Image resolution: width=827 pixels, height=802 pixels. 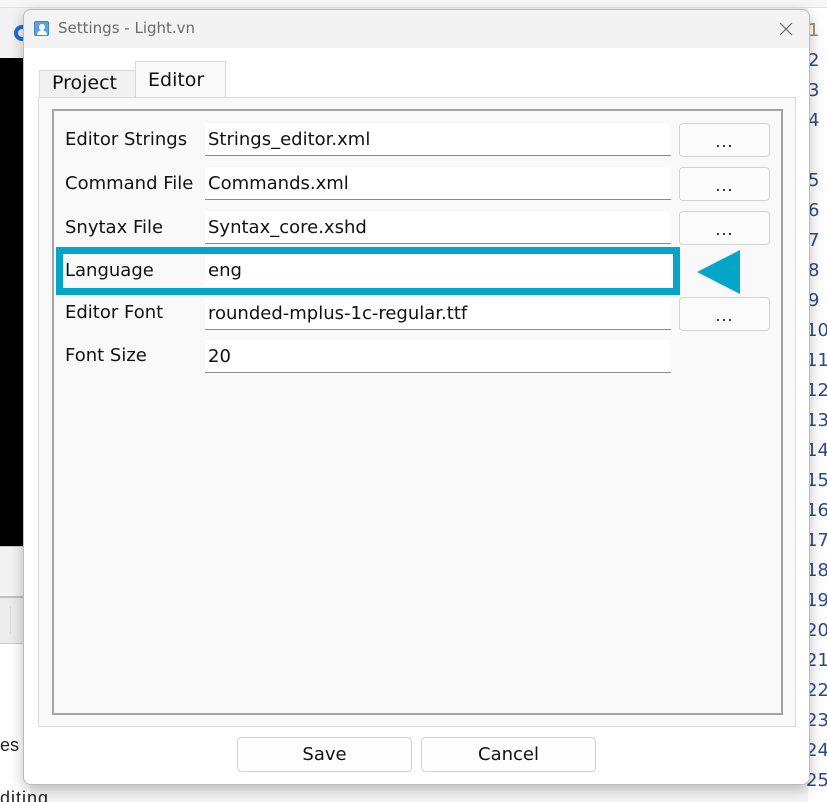 I want to click on dialog-title: Settings - Light.vn, so click(x=127, y=28).